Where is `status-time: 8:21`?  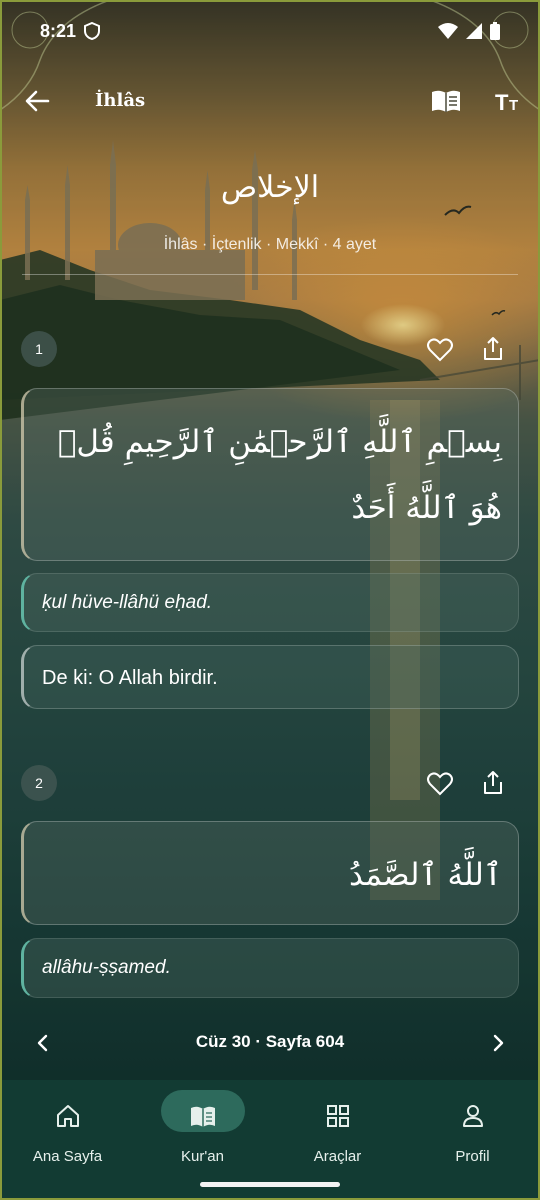
status-time: 8:21 is located at coordinates (58, 30).